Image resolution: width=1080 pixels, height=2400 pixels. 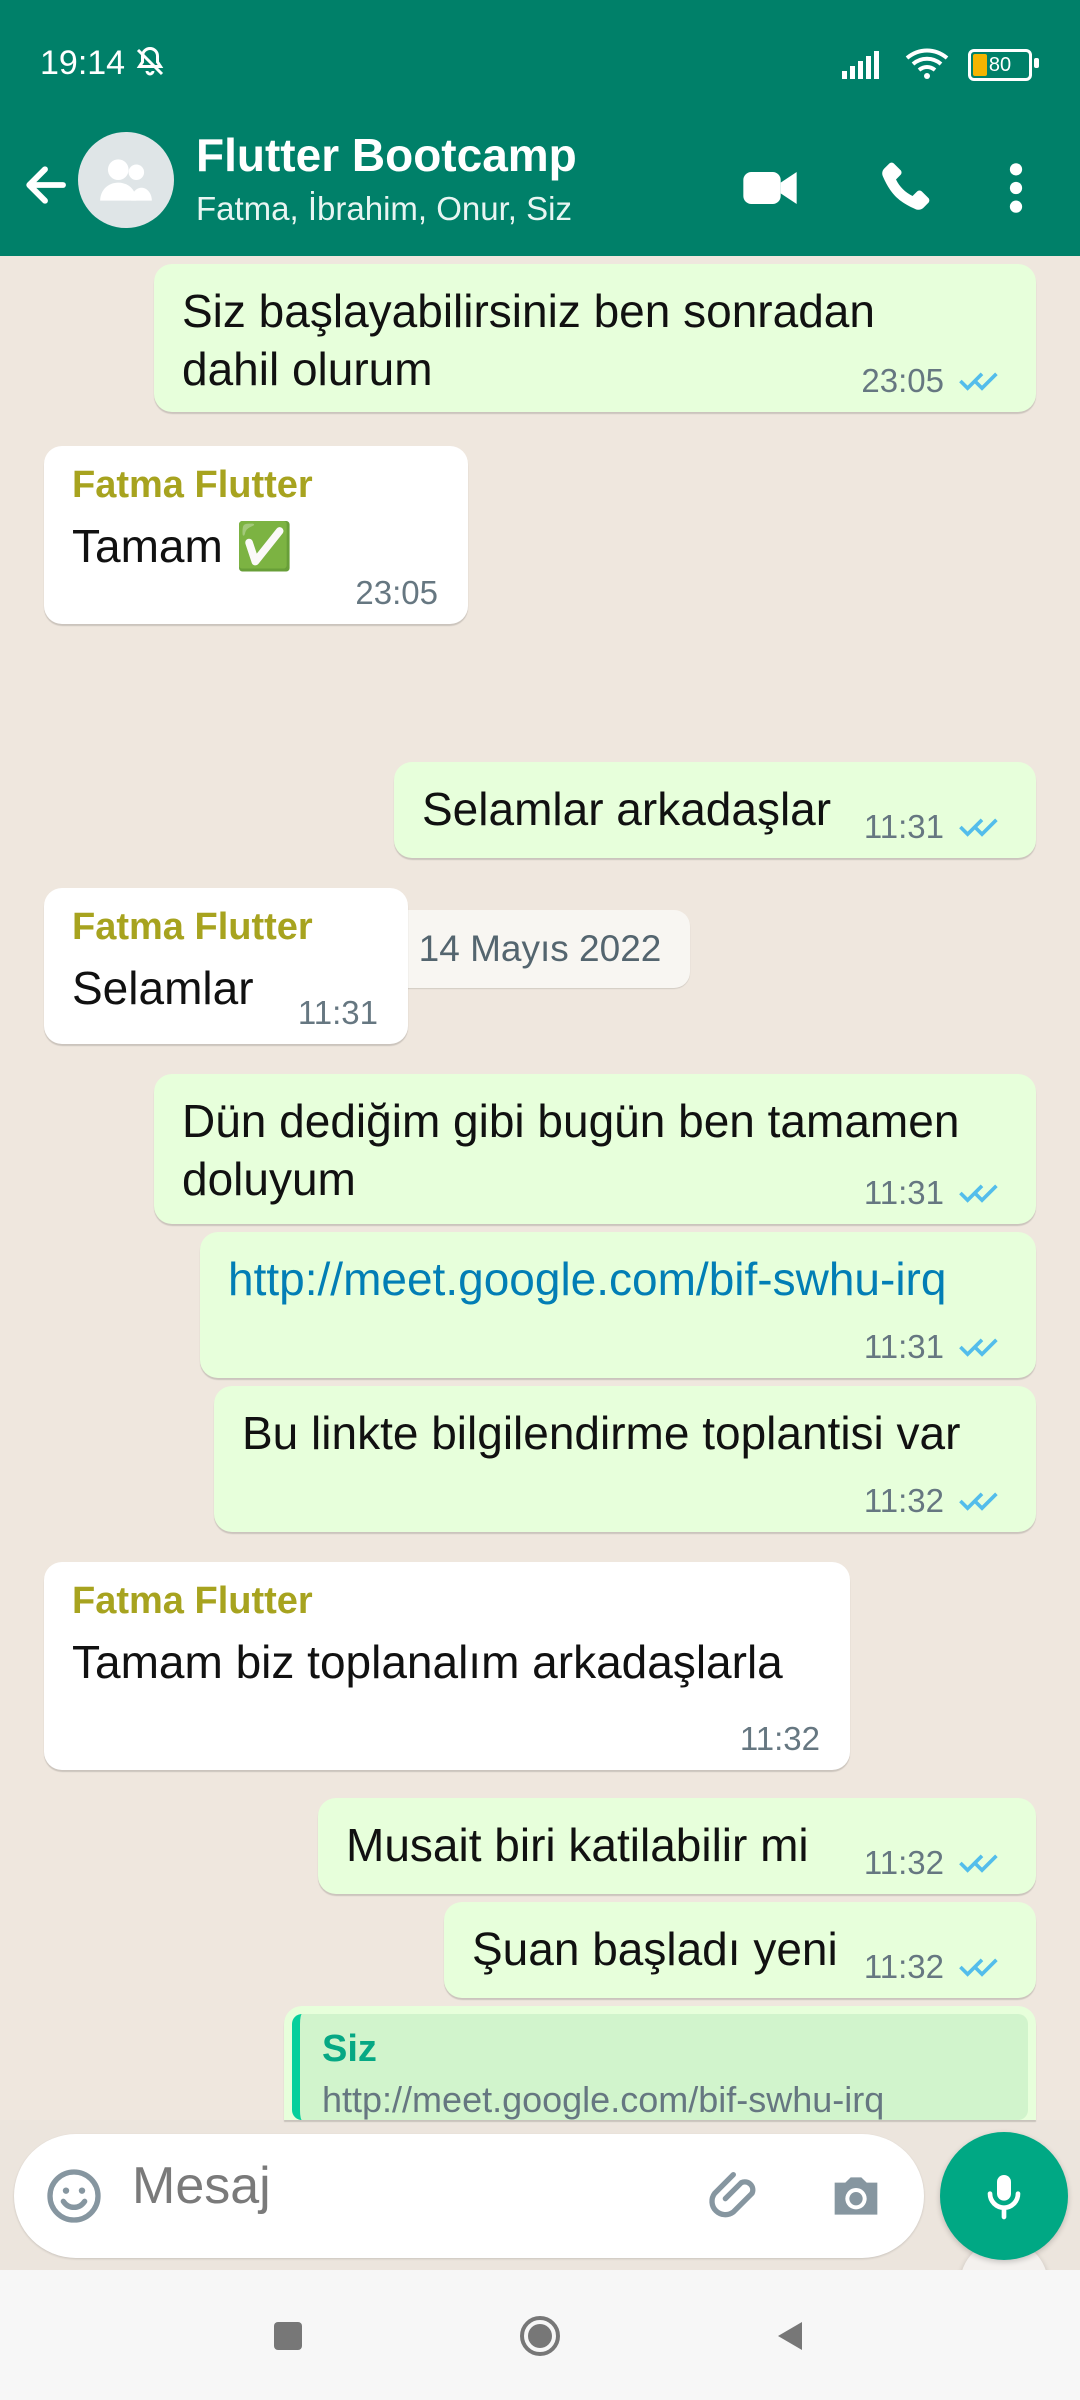 What do you see at coordinates (856, 2196) in the screenshot?
I see `camera-icon` at bounding box center [856, 2196].